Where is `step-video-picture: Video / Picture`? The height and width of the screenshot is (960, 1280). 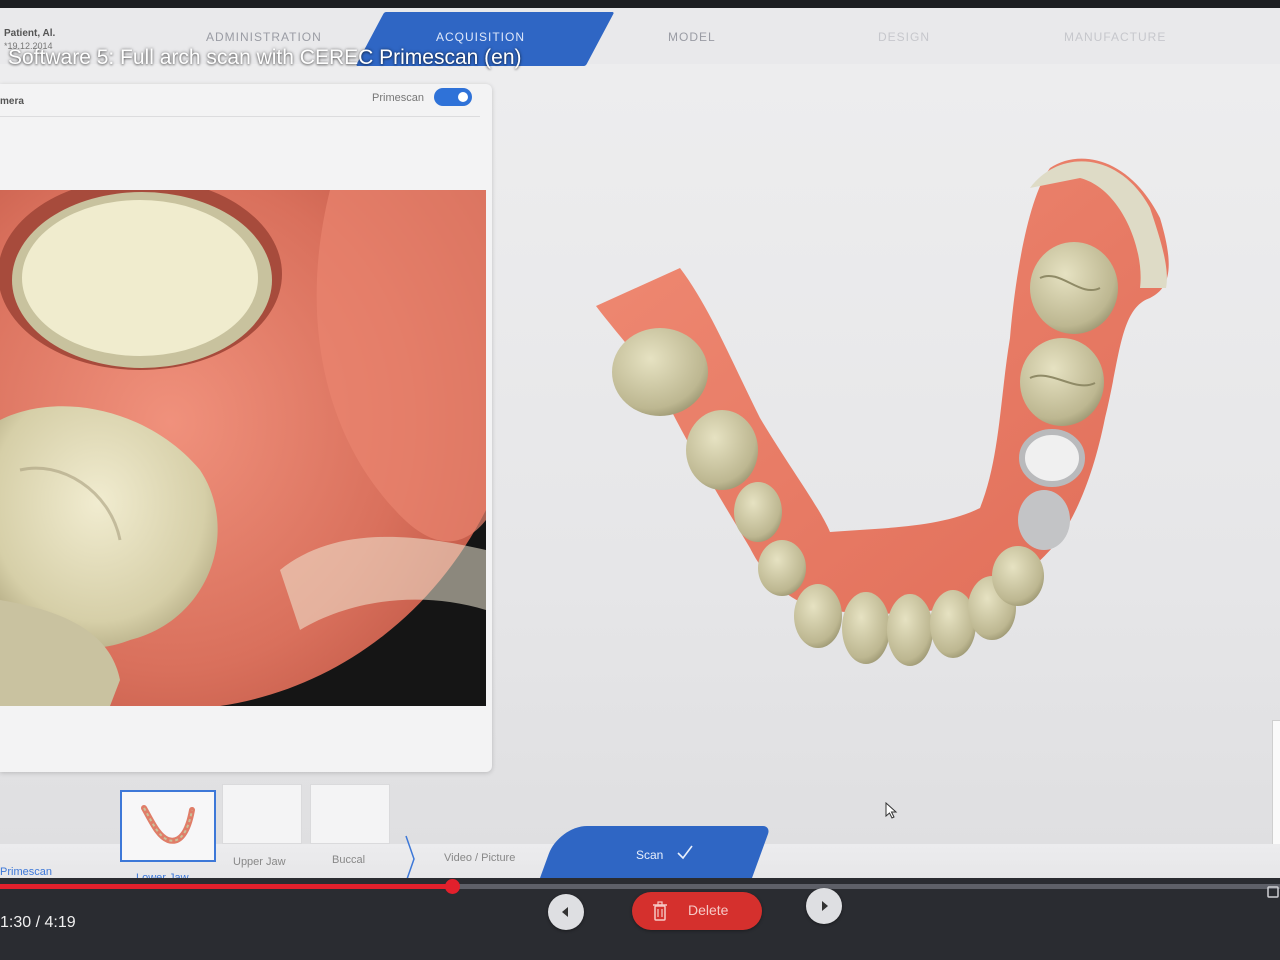 step-video-picture: Video / Picture is located at coordinates (479, 858).